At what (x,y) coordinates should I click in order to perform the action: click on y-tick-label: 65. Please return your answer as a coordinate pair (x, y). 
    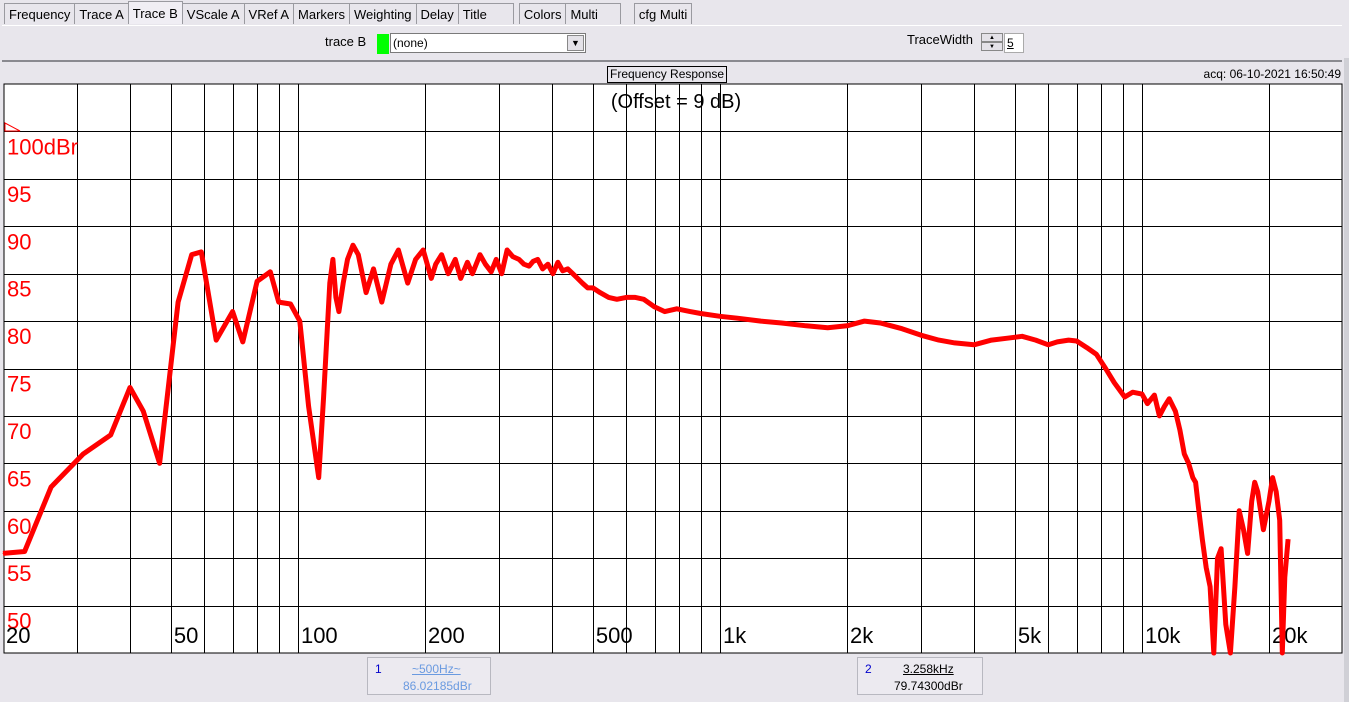
    Looking at the image, I should click on (19, 478).